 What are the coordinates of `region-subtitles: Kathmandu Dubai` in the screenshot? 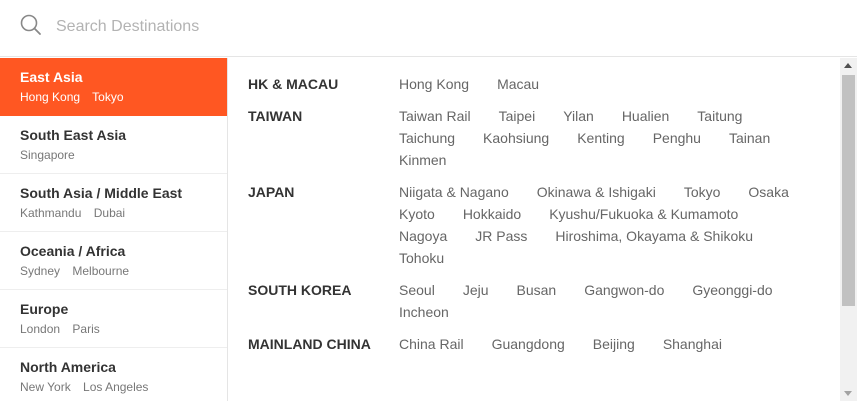 It's located at (123, 213).